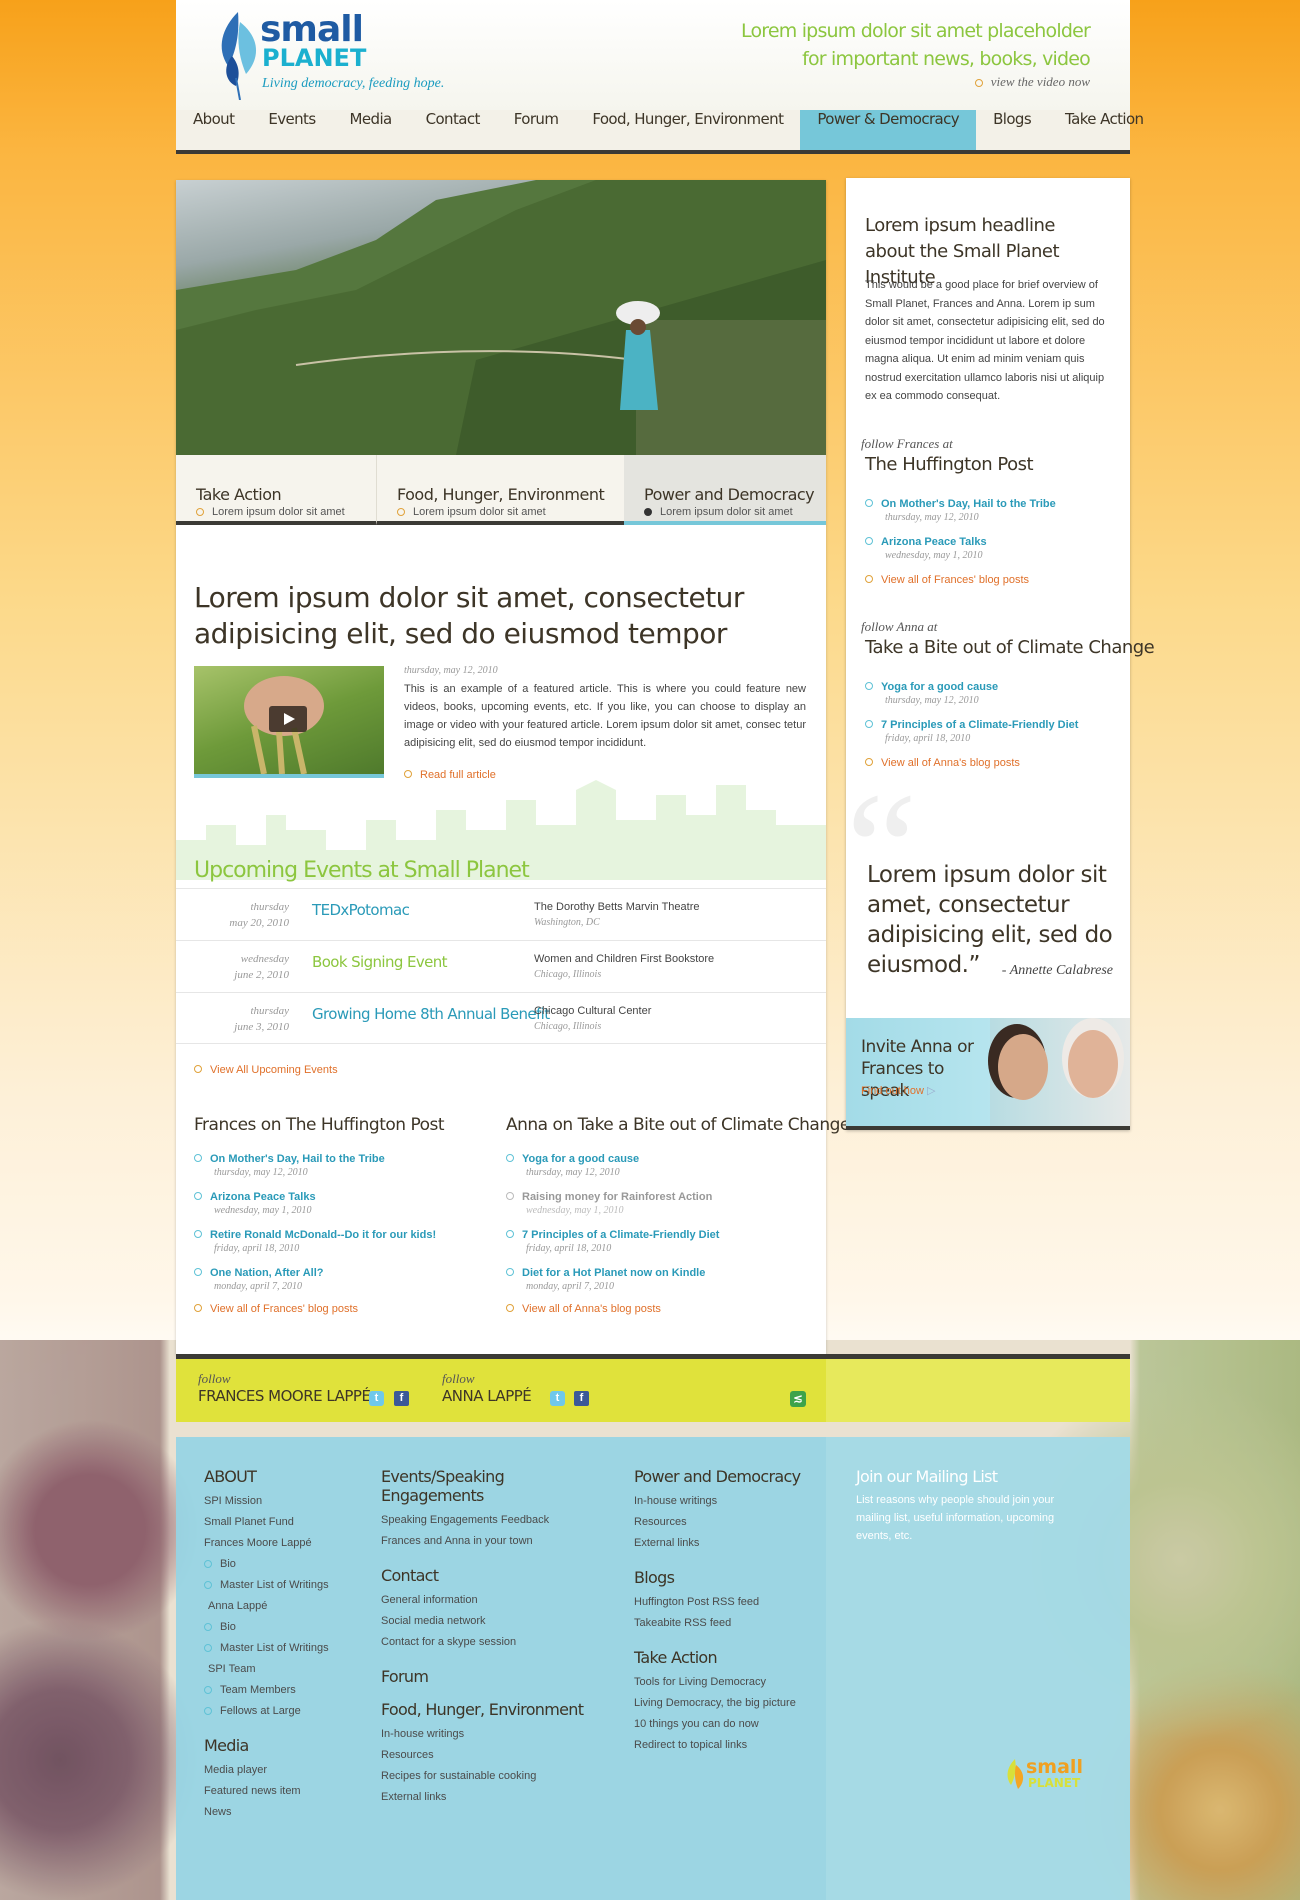 The width and height of the screenshot is (1300, 1900). Describe the element at coordinates (536, 130) in the screenshot. I see `nav-forum: Forum` at that location.